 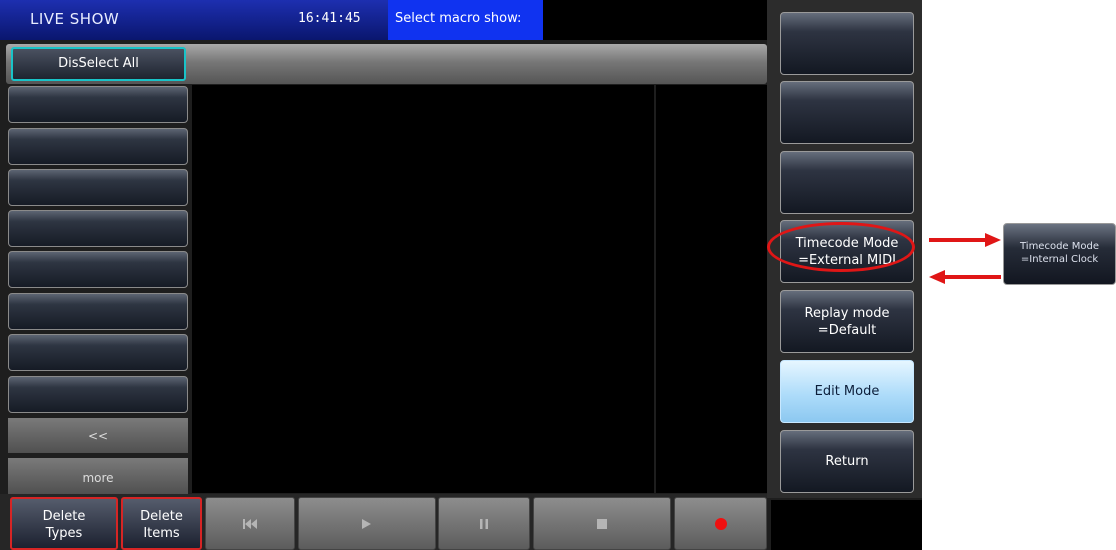 I want to click on replay-mode-line2: =Default, so click(x=847, y=330).